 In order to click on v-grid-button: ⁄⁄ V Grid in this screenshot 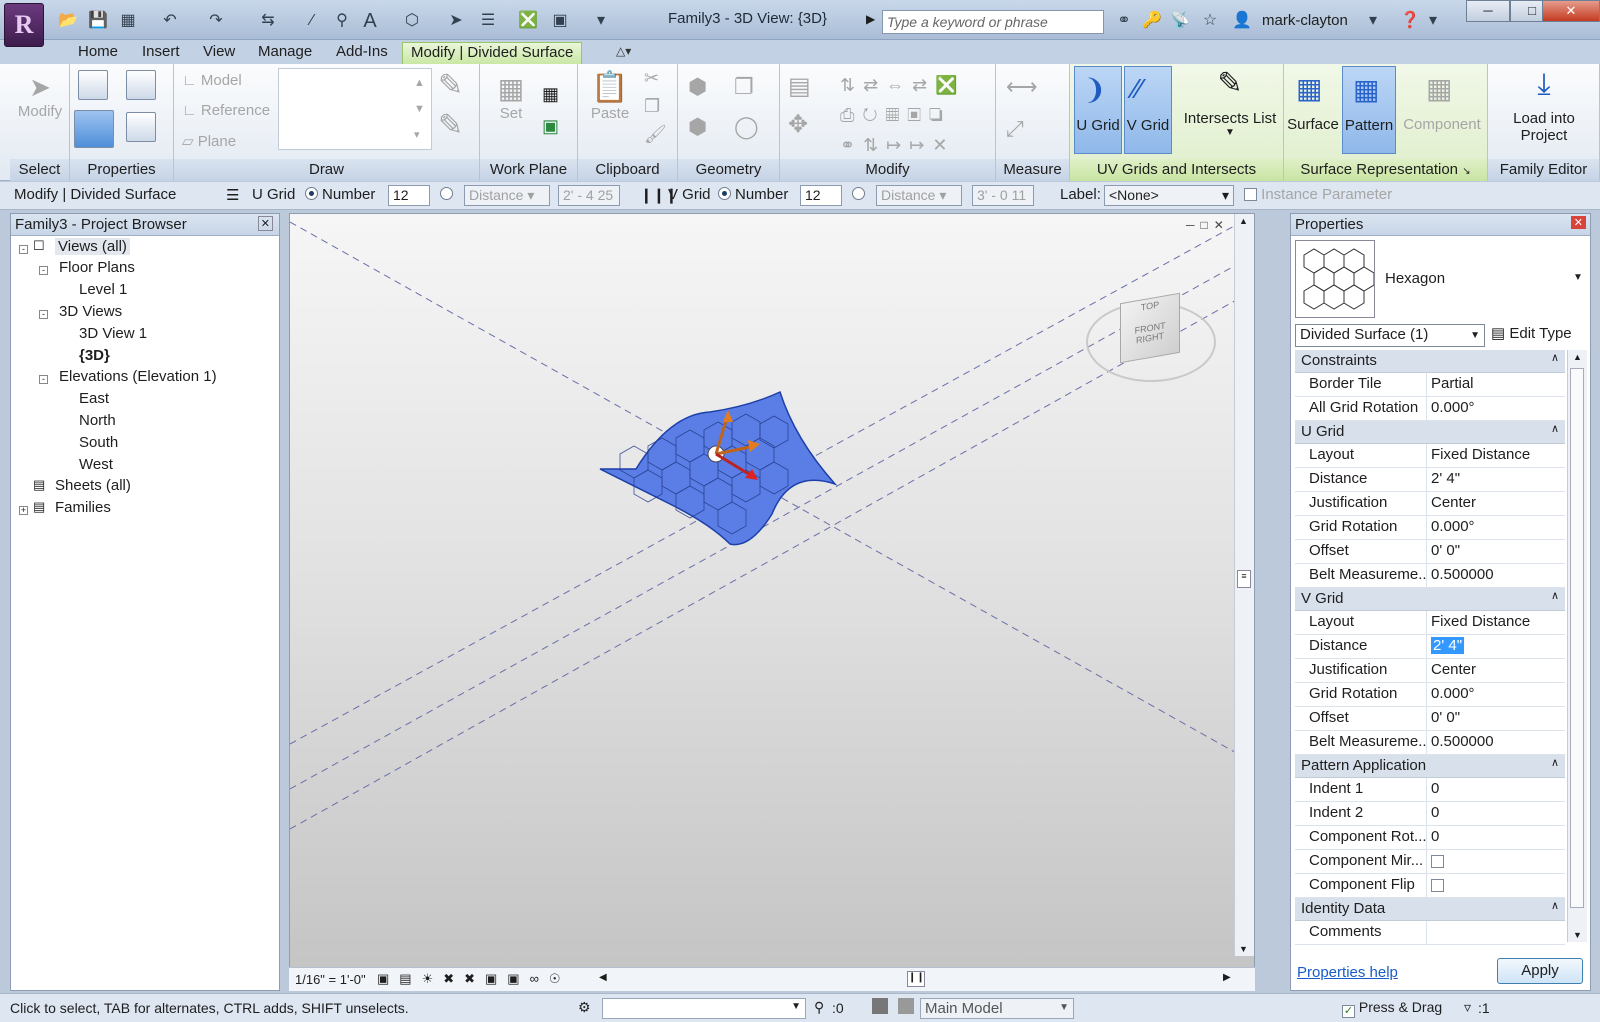, I will do `click(1148, 110)`.